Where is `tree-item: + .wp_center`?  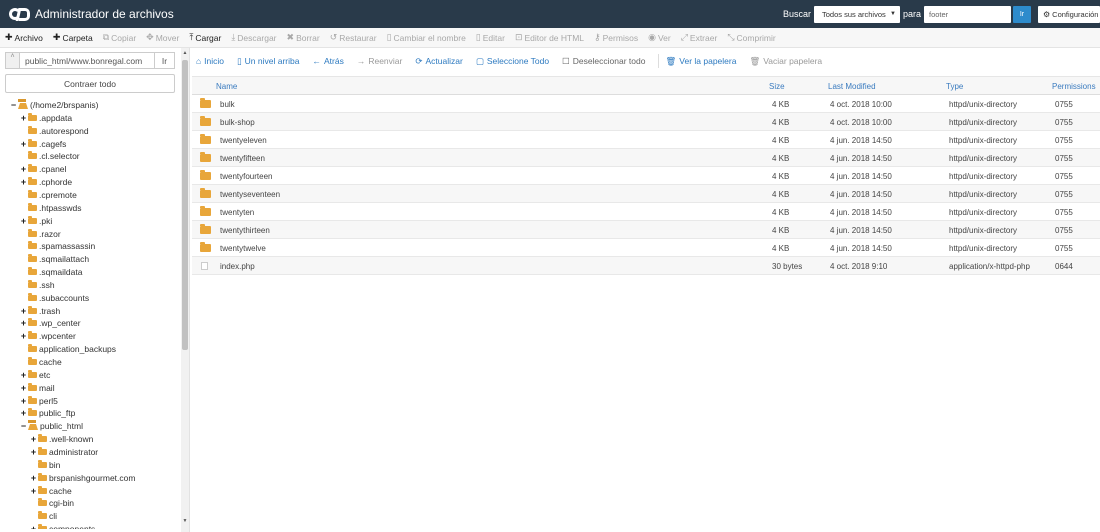 tree-item: + .wp_center is located at coordinates (50, 323).